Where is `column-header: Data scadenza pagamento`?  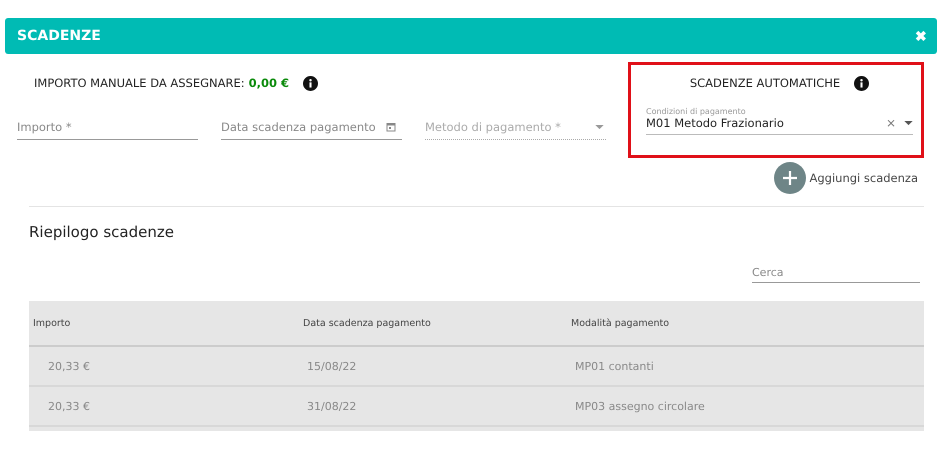
column-header: Data scadenza pagamento is located at coordinates (437, 323).